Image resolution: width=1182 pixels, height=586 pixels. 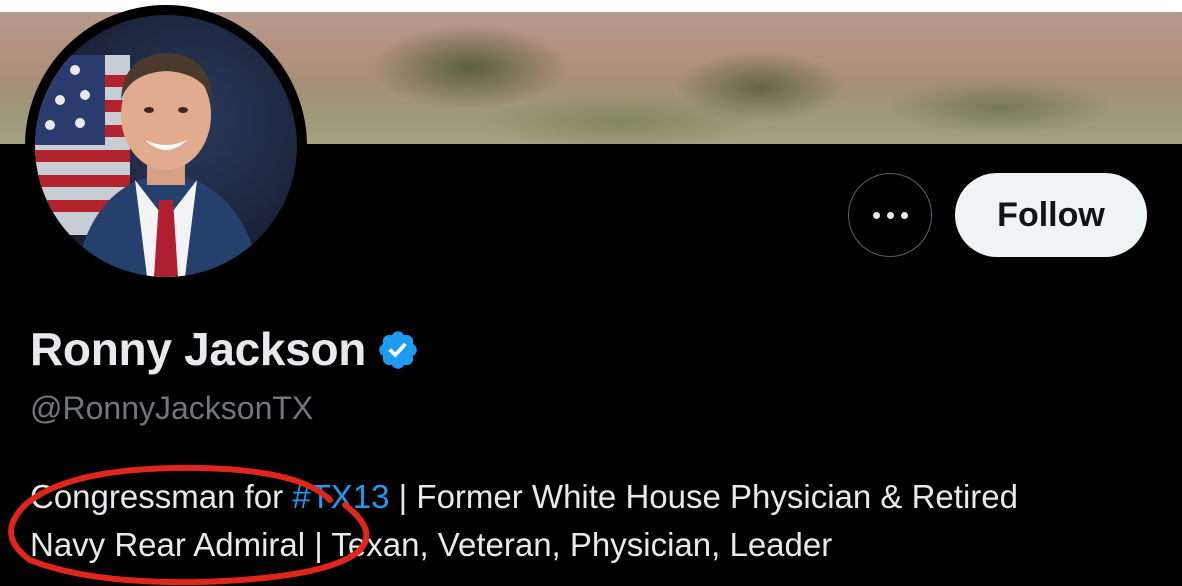 I want to click on avatar, so click(x=166, y=146).